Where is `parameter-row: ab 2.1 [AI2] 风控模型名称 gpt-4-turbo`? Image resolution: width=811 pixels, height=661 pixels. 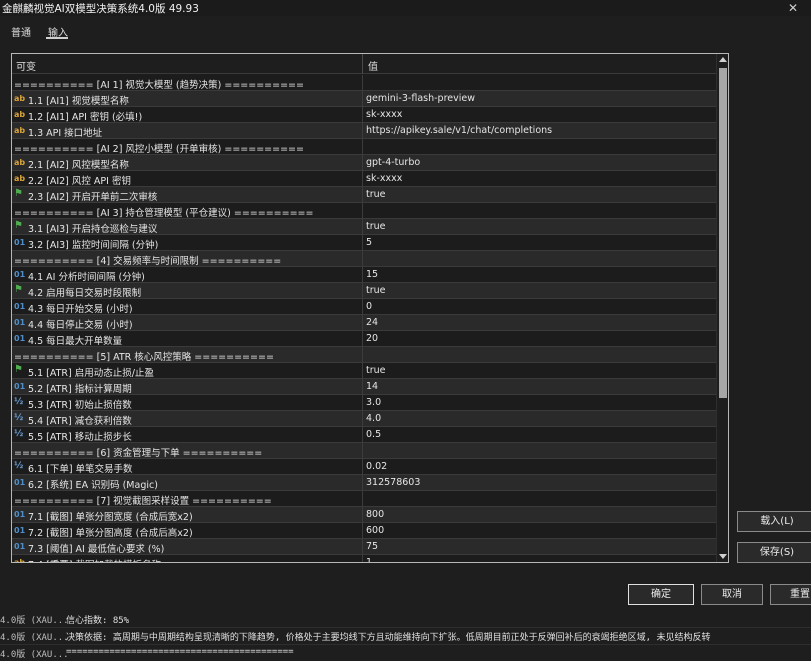 parameter-row: ab 2.1 [AI2] 风控模型名称 gpt-4-turbo is located at coordinates (364, 163).